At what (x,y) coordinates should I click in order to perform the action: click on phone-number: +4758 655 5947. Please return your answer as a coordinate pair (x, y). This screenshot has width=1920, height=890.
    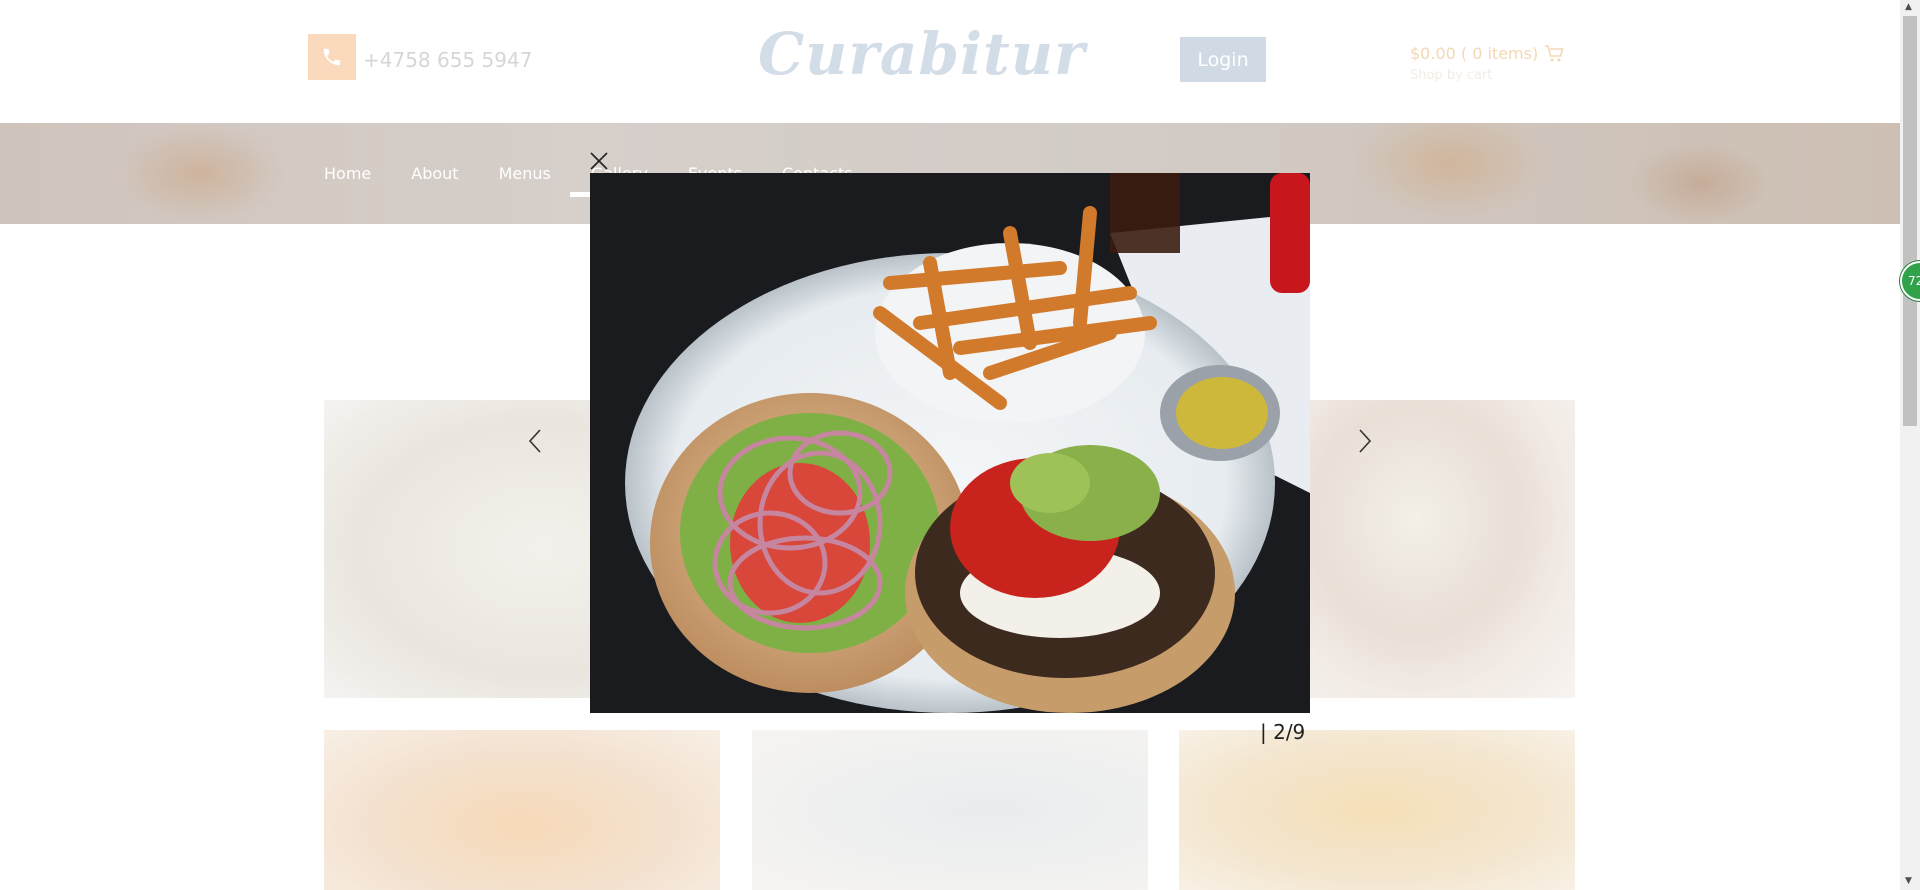
    Looking at the image, I should click on (447, 60).